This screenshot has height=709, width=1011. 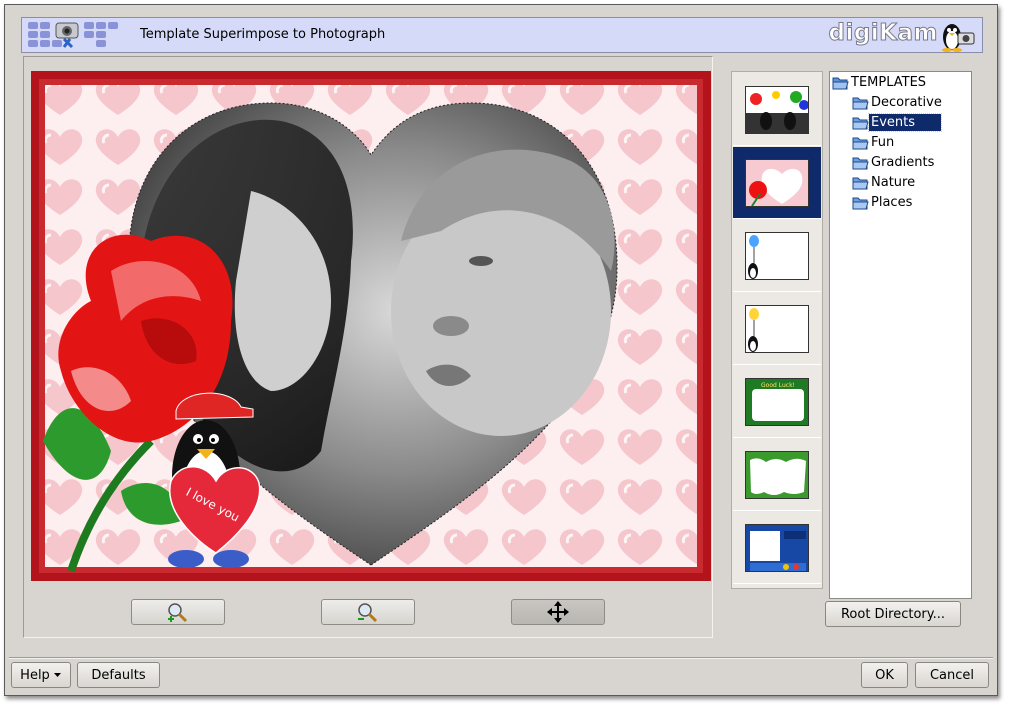 I want to click on template-thumb-good-luck: Good Luck!, so click(x=777, y=402).